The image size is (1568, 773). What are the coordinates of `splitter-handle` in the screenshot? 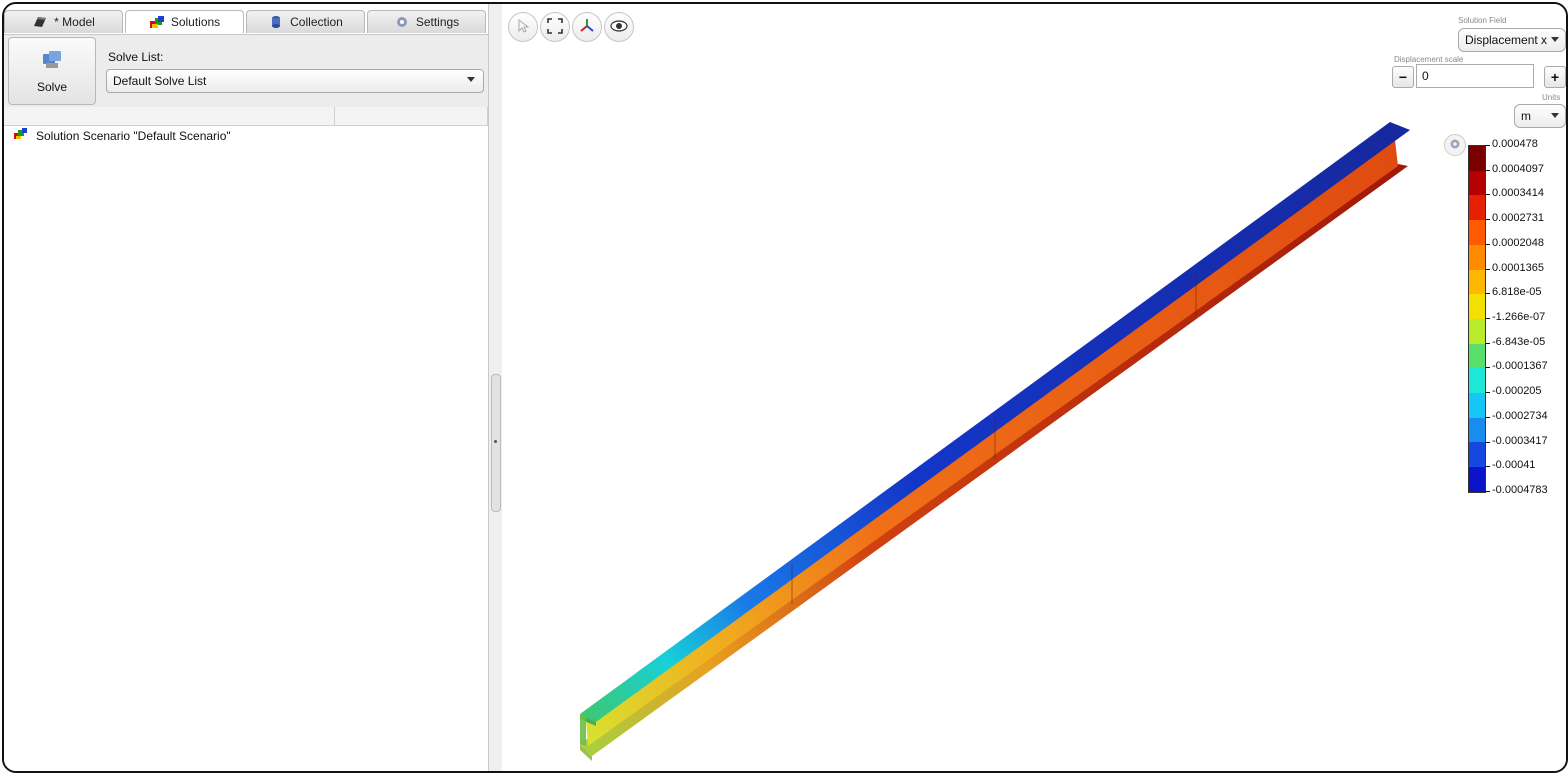 It's located at (496, 443).